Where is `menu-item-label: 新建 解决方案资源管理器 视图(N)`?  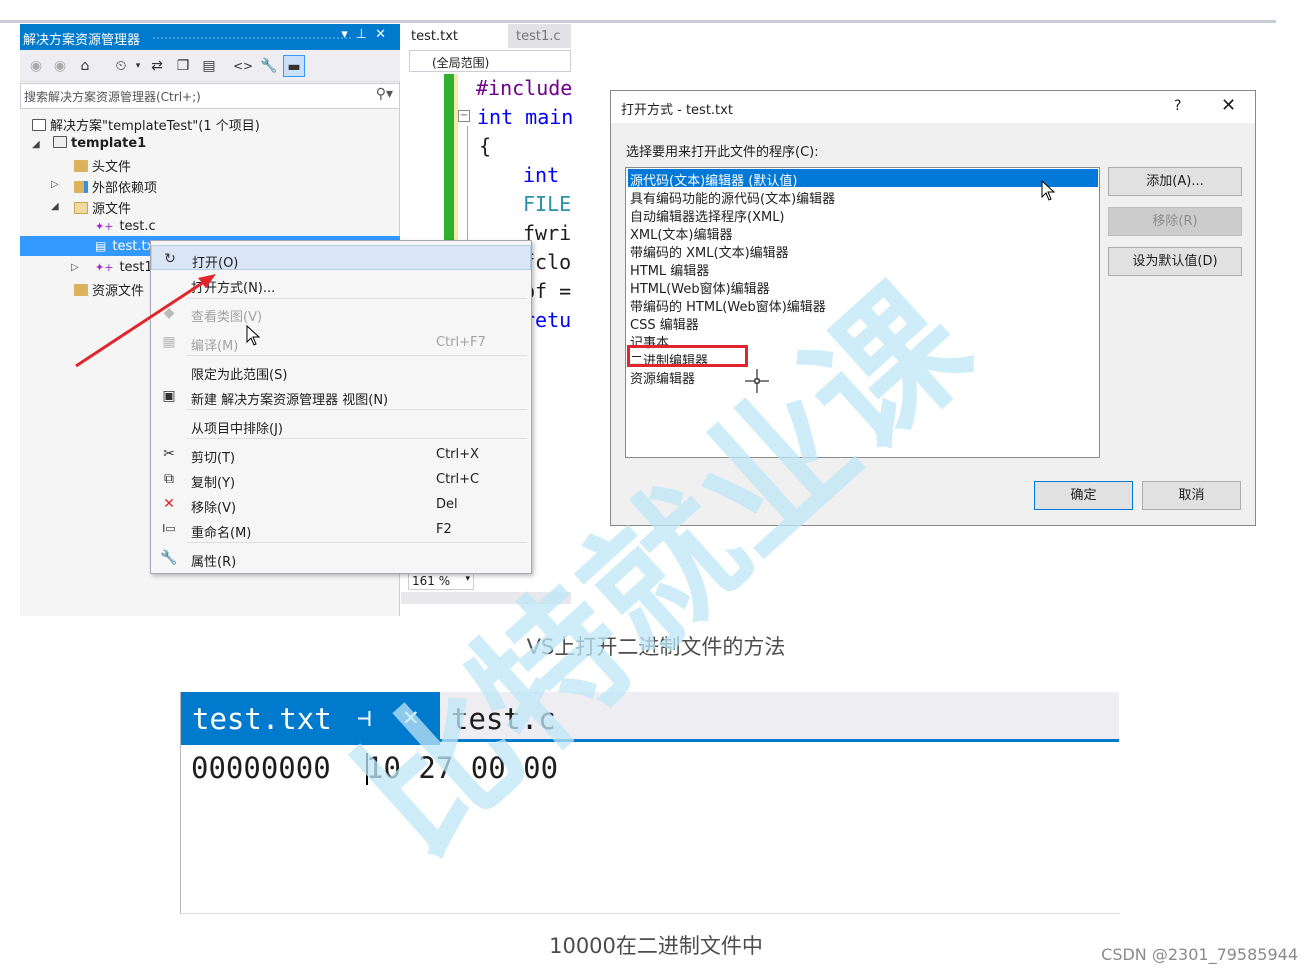 menu-item-label: 新建 解决方案资源管理器 视图(N) is located at coordinates (290, 400).